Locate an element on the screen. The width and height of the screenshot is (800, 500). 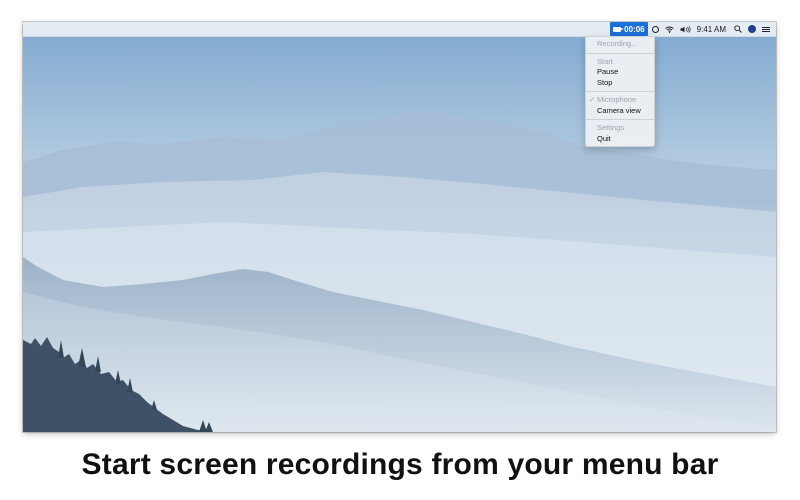
notification-list-icon is located at coordinates (766, 29).